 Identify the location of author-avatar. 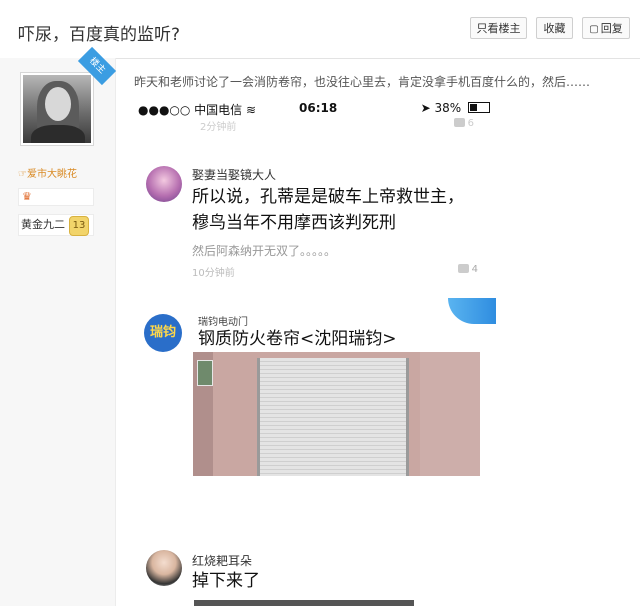
(57, 109).